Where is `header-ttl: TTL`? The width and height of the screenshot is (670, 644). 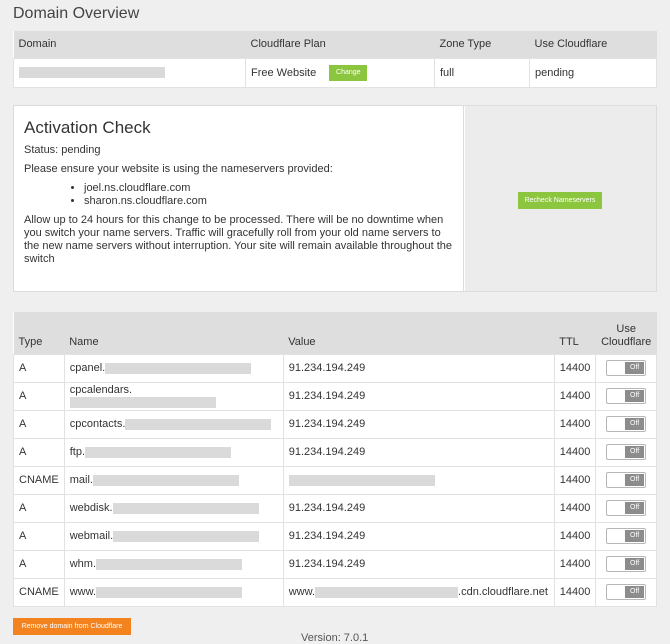
header-ttl: TTL is located at coordinates (575, 333).